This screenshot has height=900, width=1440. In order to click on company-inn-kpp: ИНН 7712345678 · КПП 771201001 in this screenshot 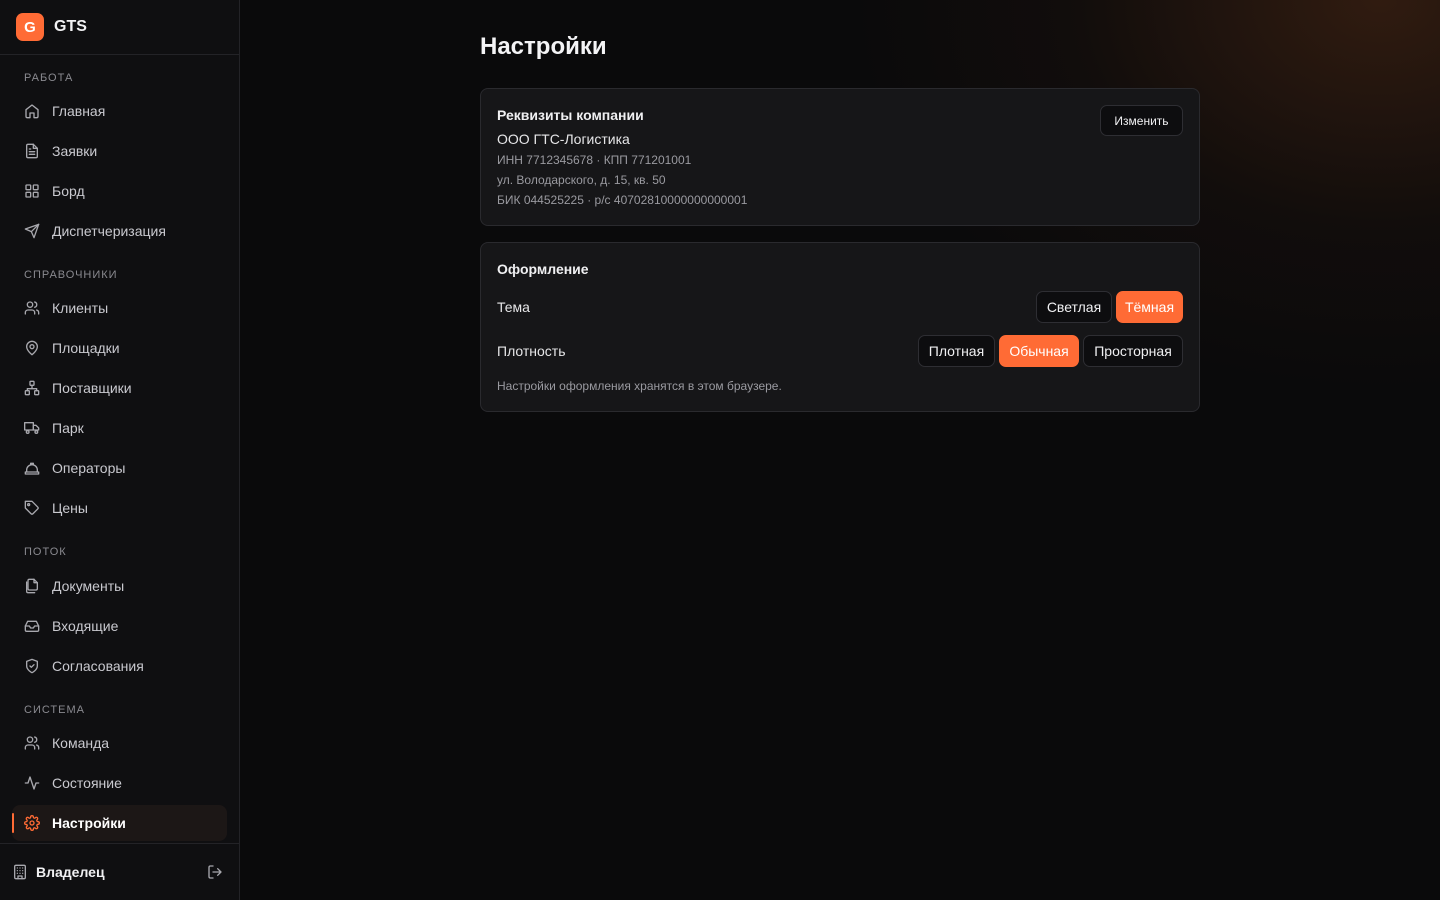, I will do `click(594, 160)`.